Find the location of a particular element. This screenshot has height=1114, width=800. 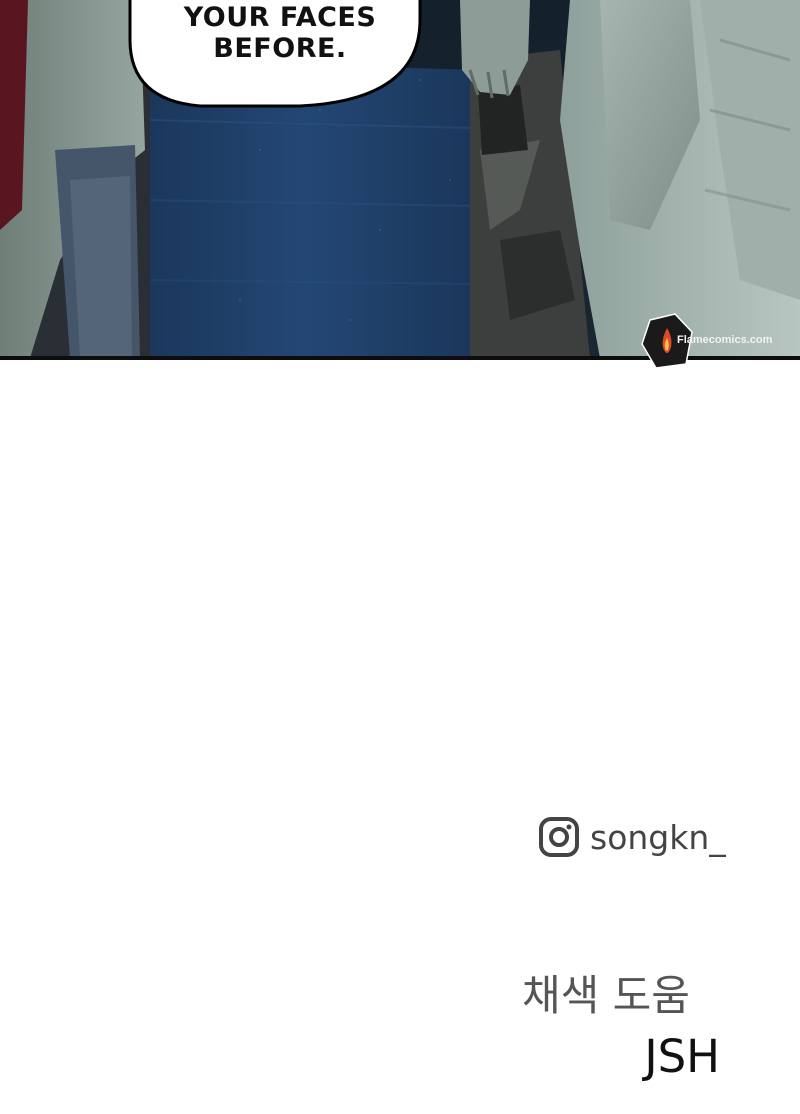

speech-bubble-text: YOUR FACES BEFORE. is located at coordinates (280, 33).